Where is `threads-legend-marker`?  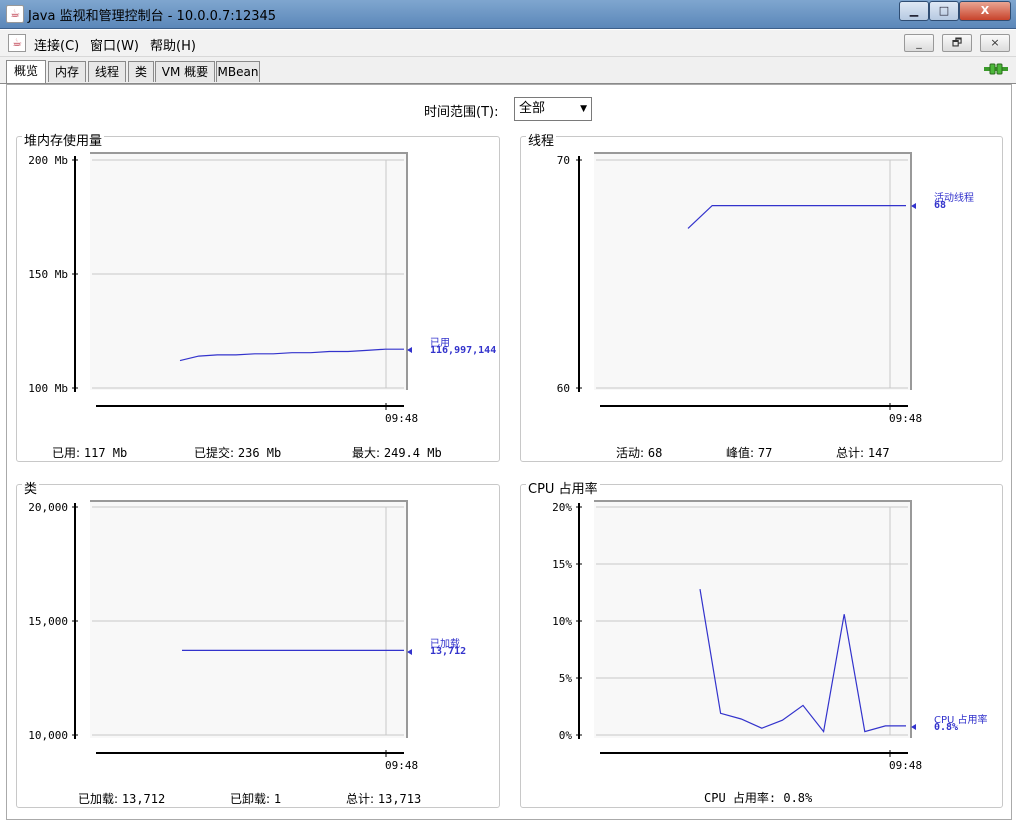
threads-legend-marker is located at coordinates (913, 206).